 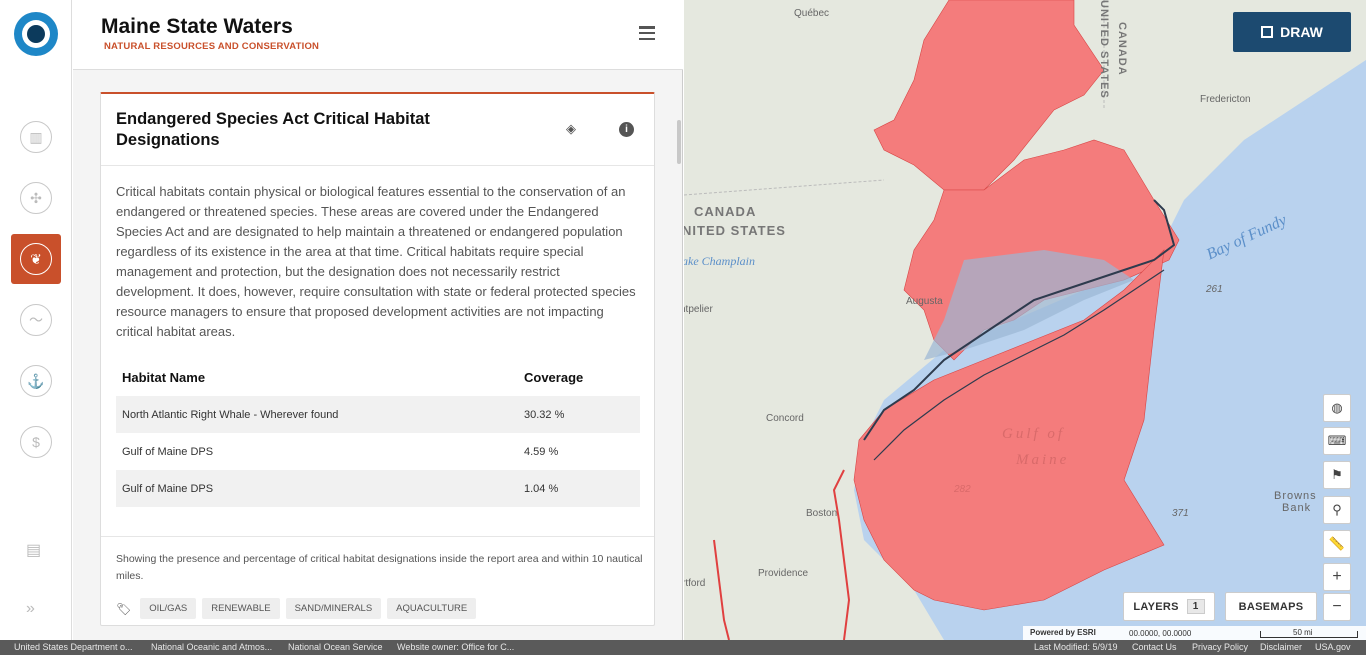 What do you see at coordinates (822, 513) in the screenshot?
I see `map-label-boston: Boston` at bounding box center [822, 513].